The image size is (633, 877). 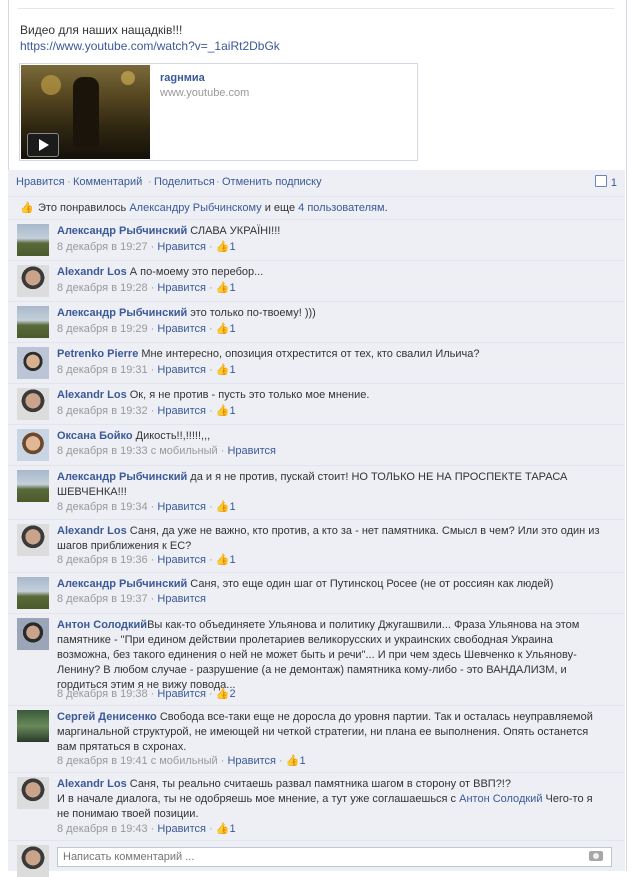 I want to click on comment-author: Сергей Денисенко, so click(x=107, y=717).